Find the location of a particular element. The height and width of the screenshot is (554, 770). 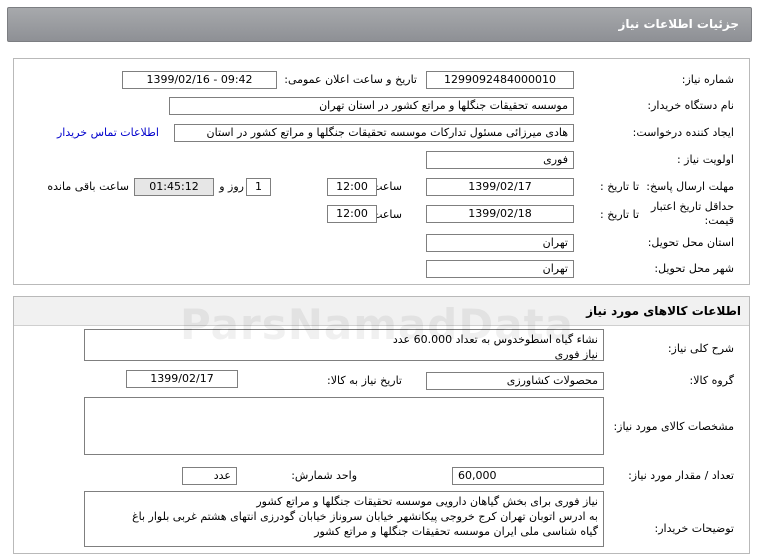

validity-to-date-label: تا تاریخ : is located at coordinates (619, 214).